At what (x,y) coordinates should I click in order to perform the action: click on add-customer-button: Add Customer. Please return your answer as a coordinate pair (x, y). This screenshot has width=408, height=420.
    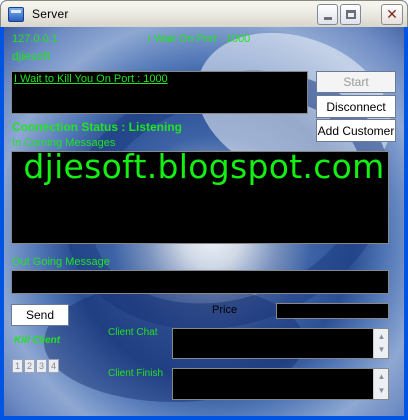
    Looking at the image, I should click on (356, 130).